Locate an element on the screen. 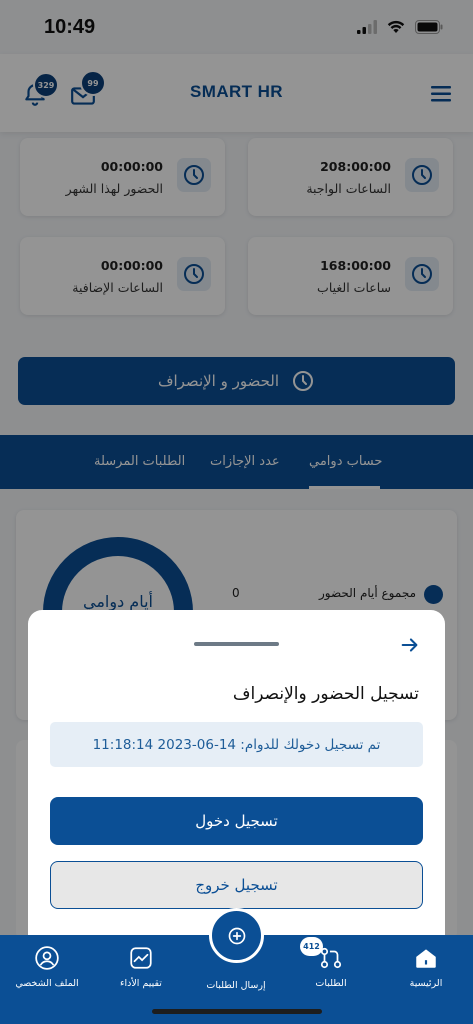  check-out-label: تسجيل خروج is located at coordinates (236, 885).